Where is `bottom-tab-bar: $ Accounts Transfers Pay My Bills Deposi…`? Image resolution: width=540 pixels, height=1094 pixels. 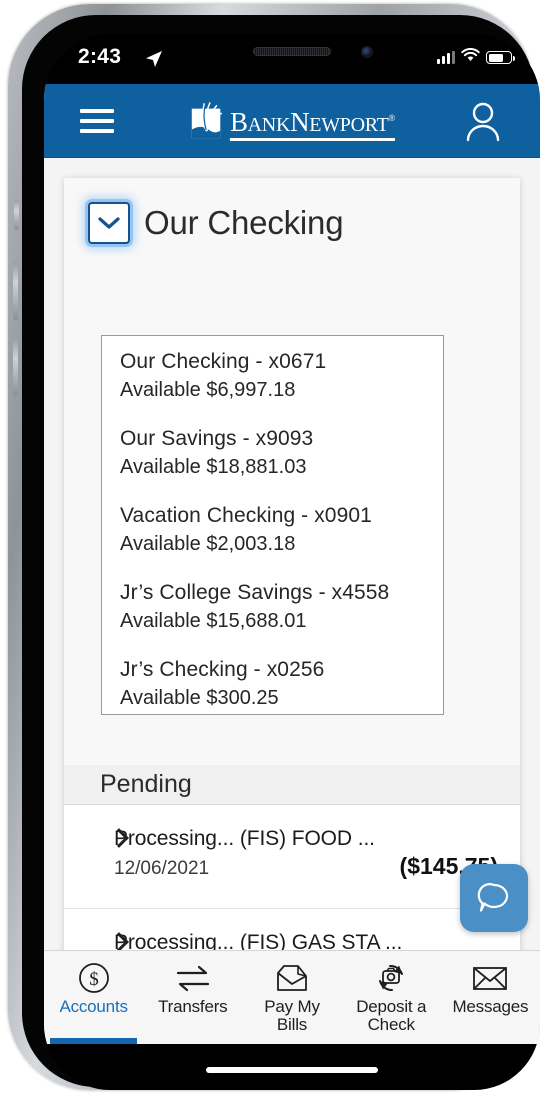 bottom-tab-bar: $ Accounts Transfers Pay My Bills Deposi… is located at coordinates (292, 997).